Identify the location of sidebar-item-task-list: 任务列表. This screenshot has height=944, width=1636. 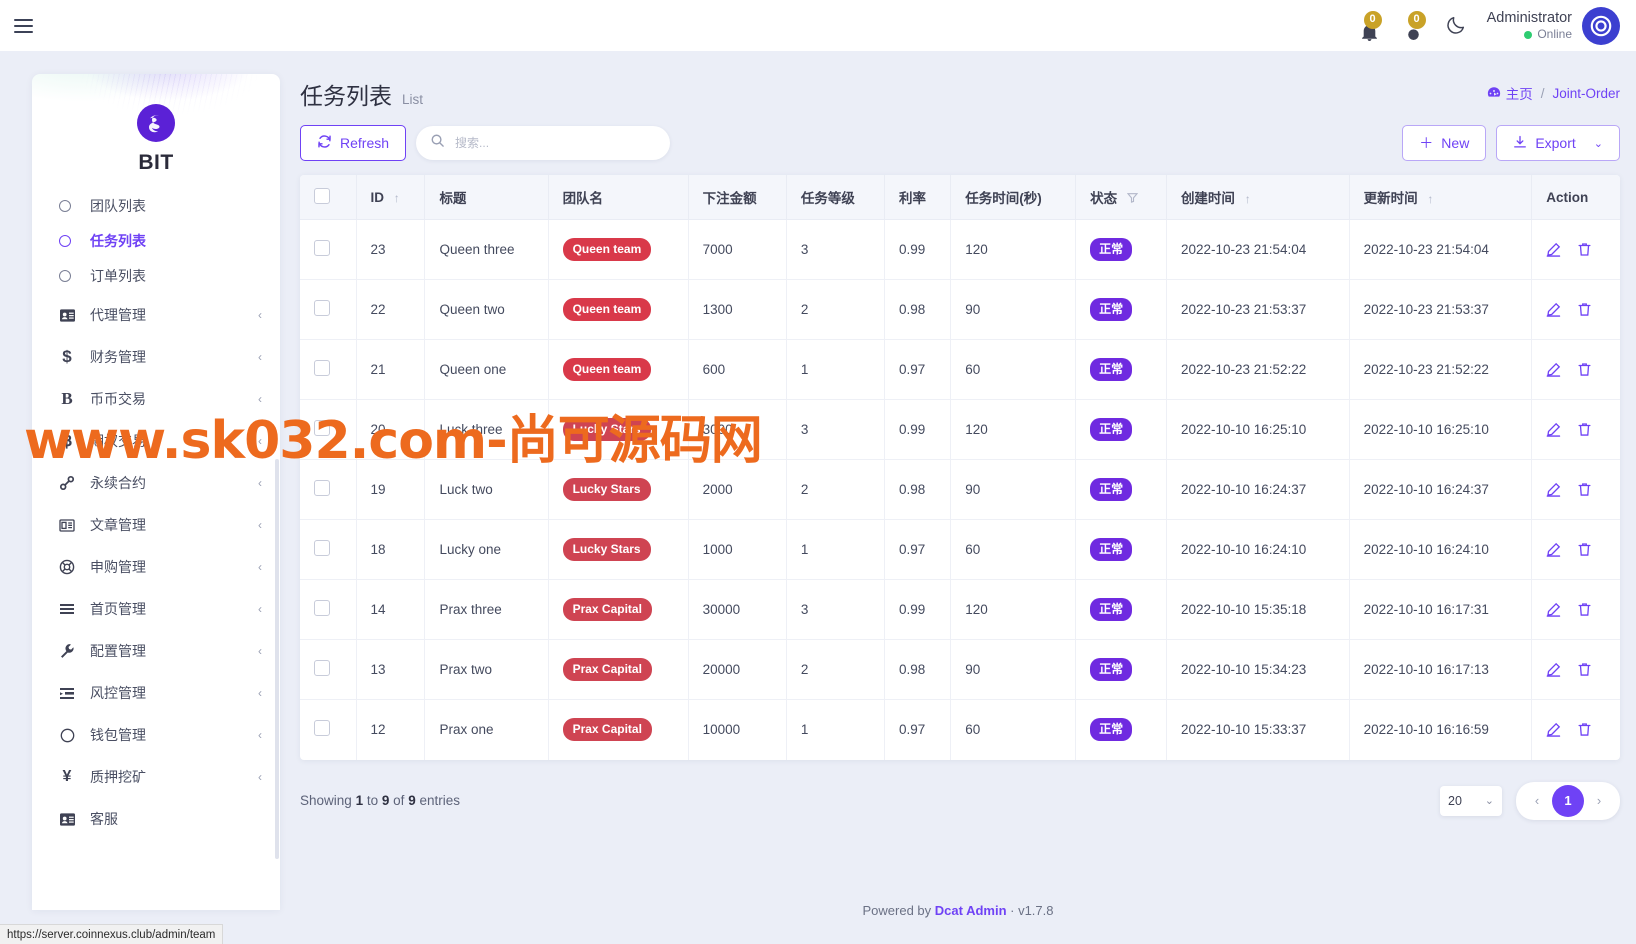
(156, 241).